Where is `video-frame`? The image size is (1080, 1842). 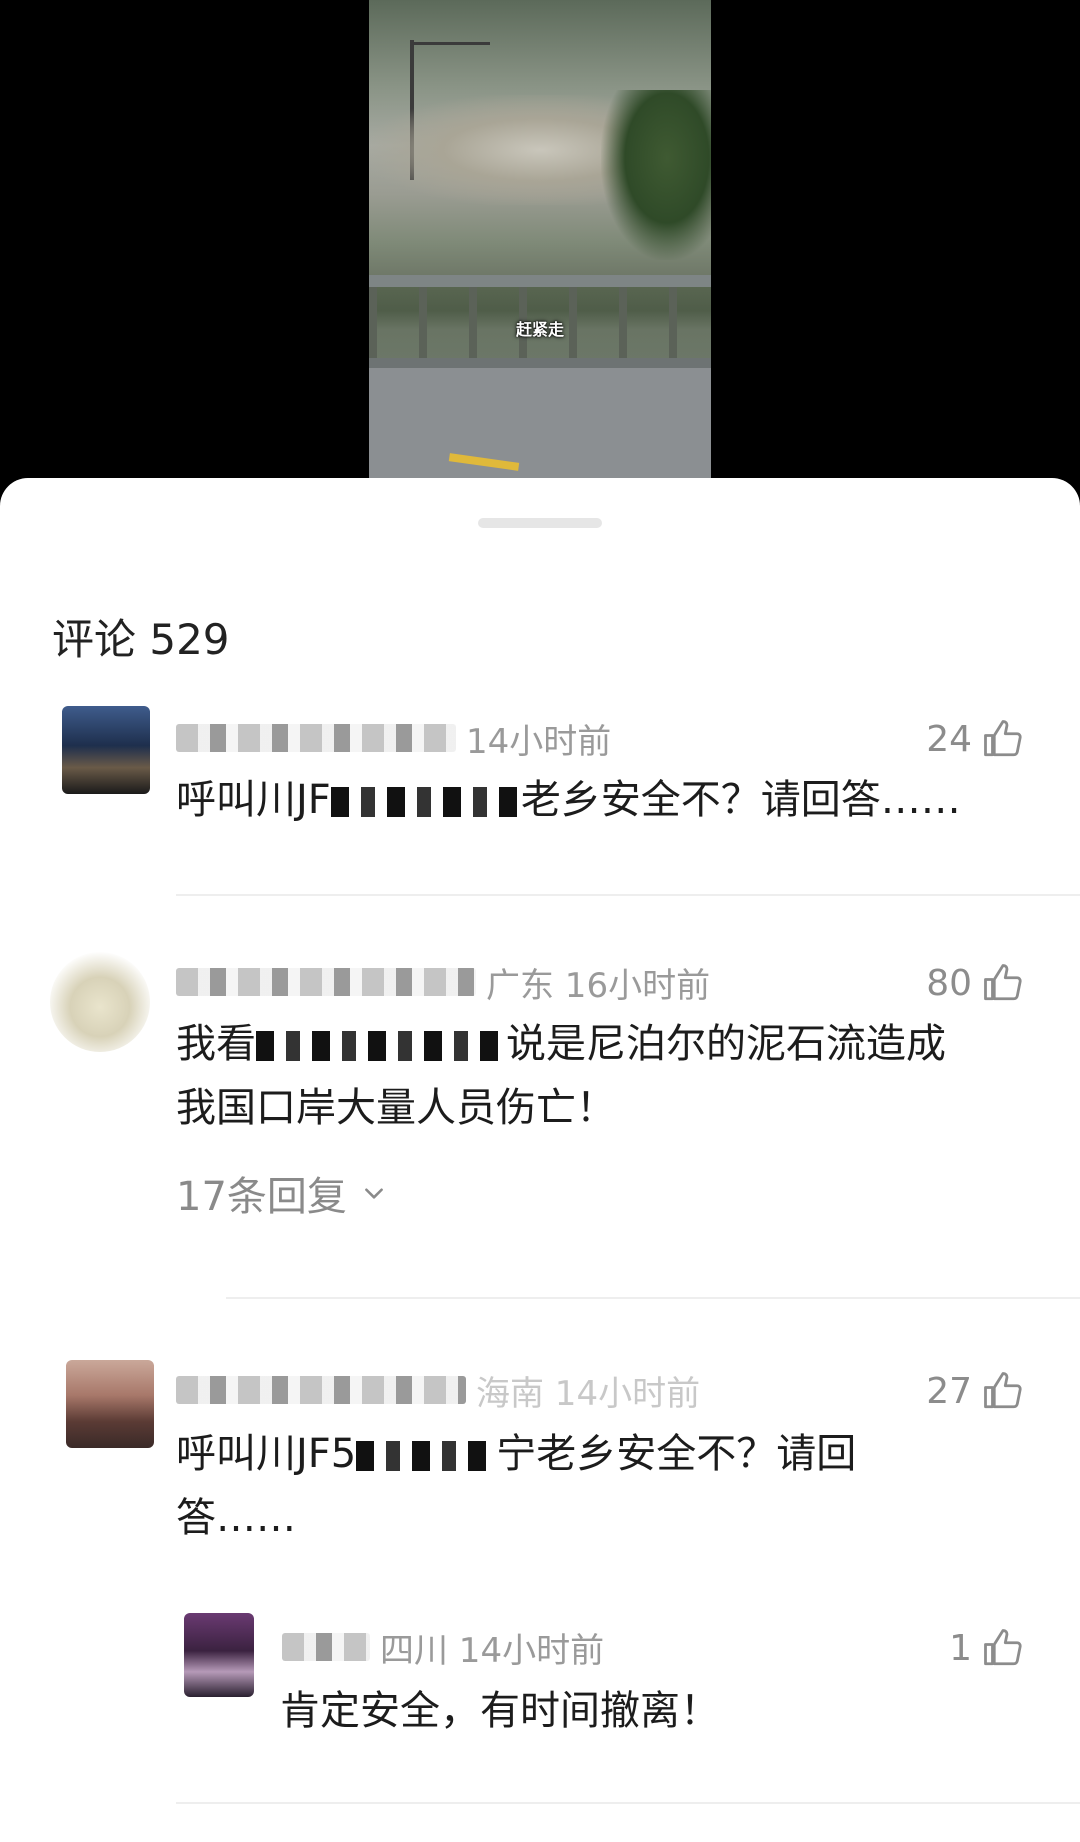
video-frame is located at coordinates (540, 242).